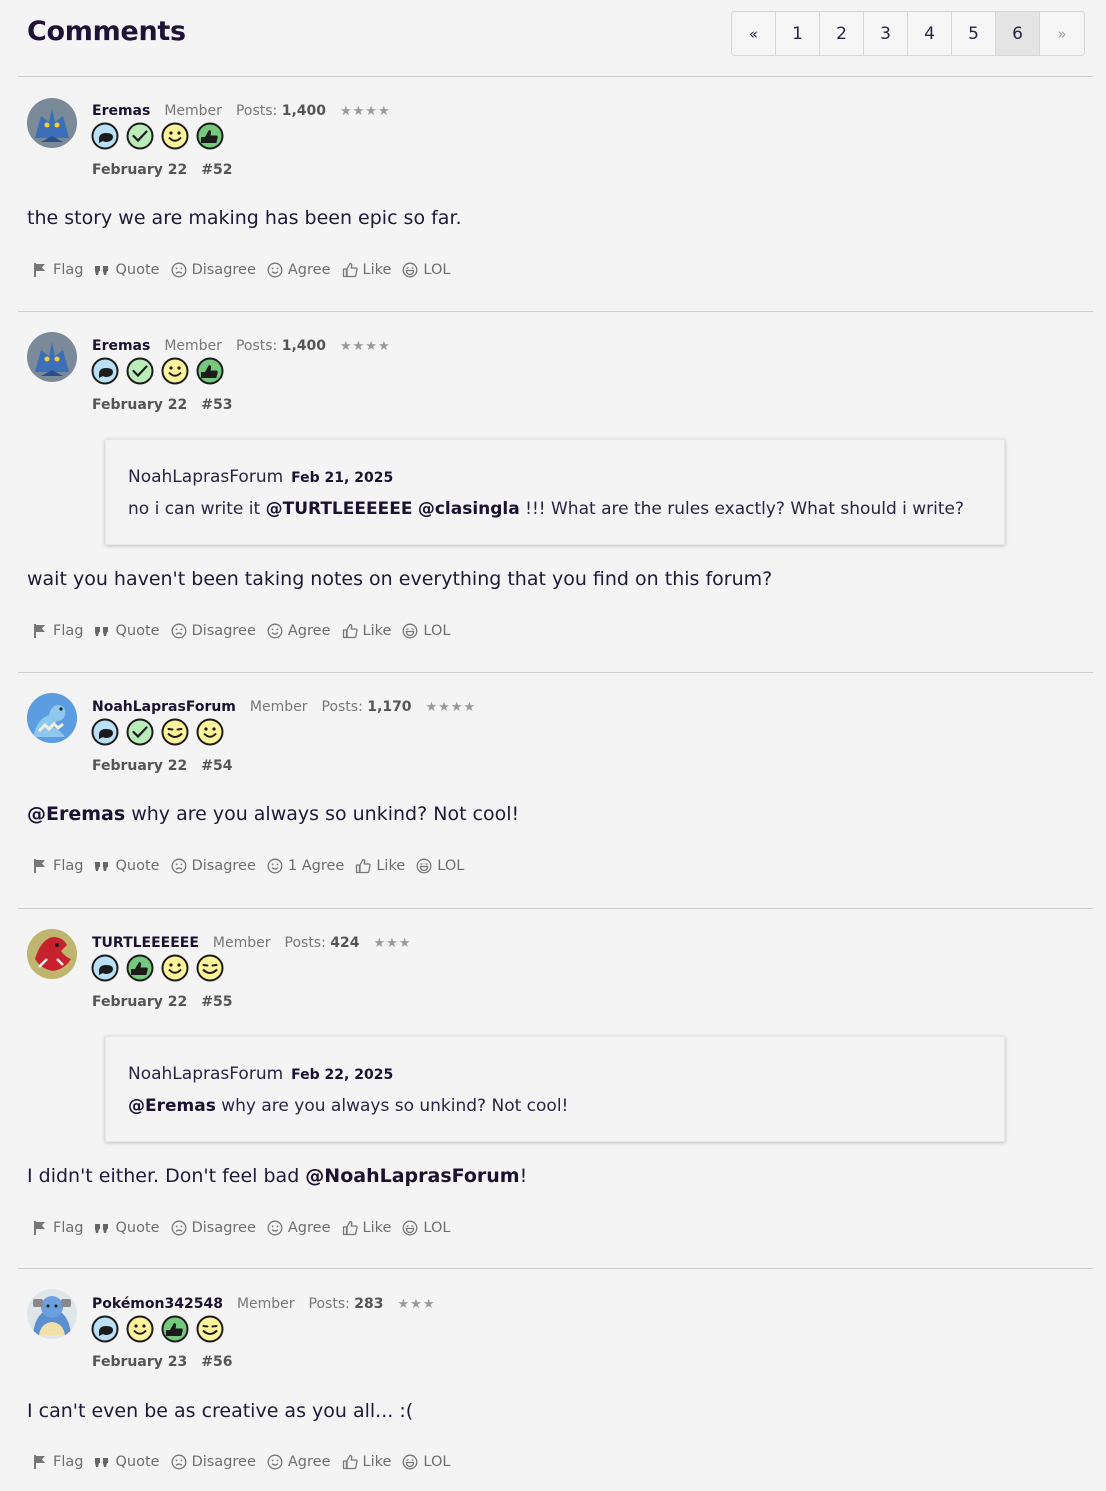  What do you see at coordinates (342, 1075) in the screenshot?
I see `quote-date: Feb 22, 2025` at bounding box center [342, 1075].